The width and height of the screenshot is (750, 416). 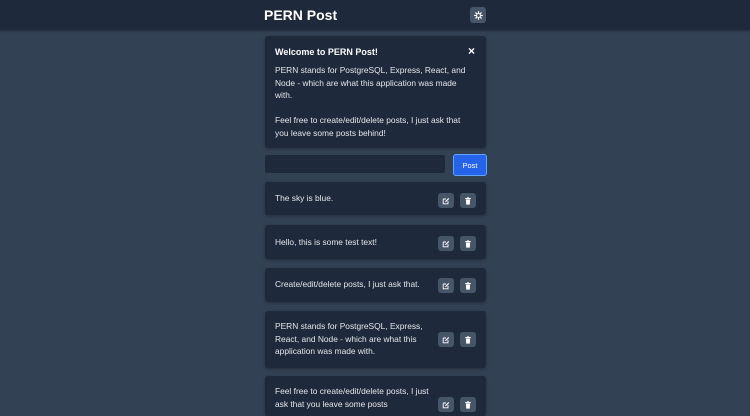 What do you see at coordinates (326, 52) in the screenshot?
I see `welcome-title: Welcome to PERN Post!` at bounding box center [326, 52].